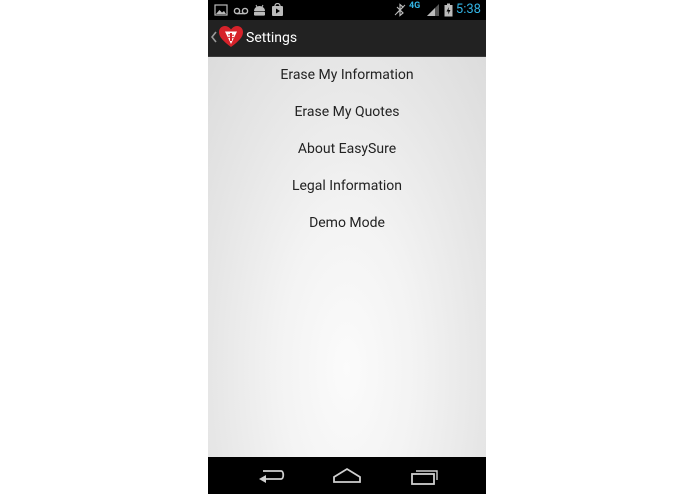  What do you see at coordinates (347, 75) in the screenshot?
I see `menu-item-erase-information: Erase My Information` at bounding box center [347, 75].